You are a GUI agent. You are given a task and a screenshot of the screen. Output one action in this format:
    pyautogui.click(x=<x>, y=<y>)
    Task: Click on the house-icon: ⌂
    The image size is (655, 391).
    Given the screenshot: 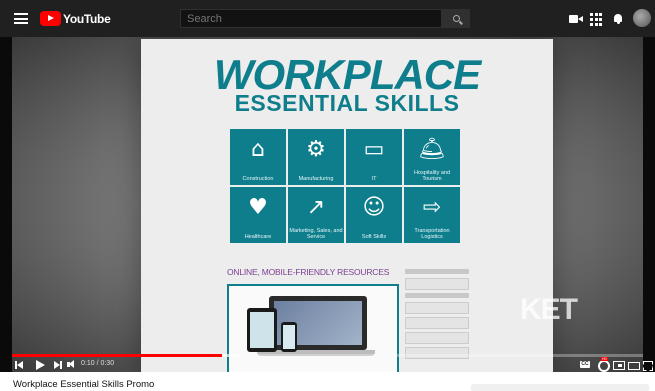 What is the action you would take?
    pyautogui.click(x=258, y=149)
    